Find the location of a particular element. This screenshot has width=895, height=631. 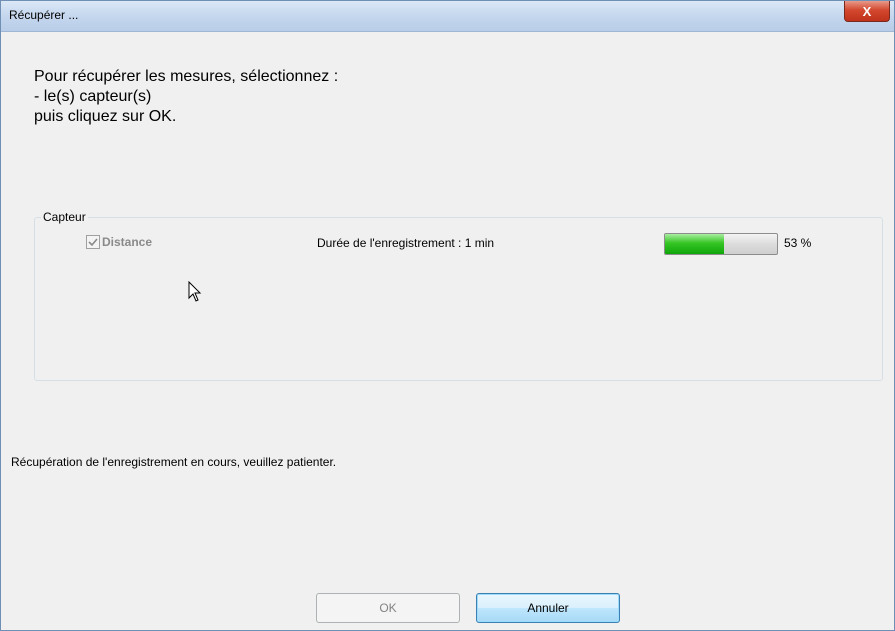

sensor-name: Distance is located at coordinates (127, 242).